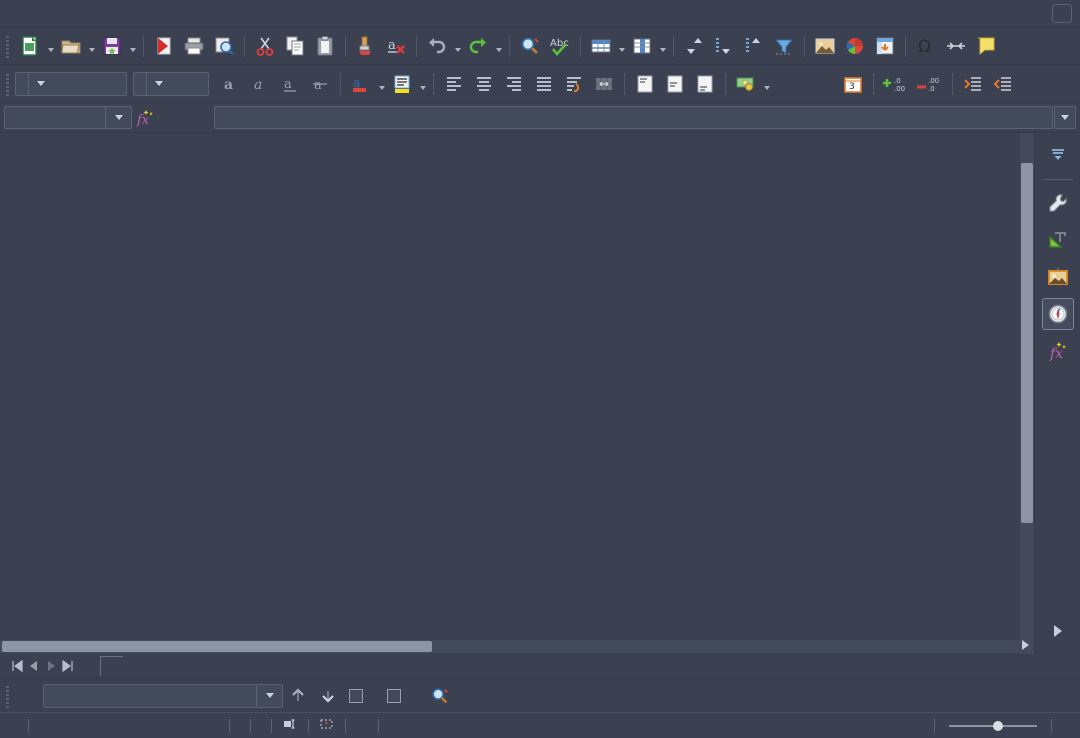 The image size is (1080, 738). What do you see at coordinates (633, 117) in the screenshot?
I see `input-line` at bounding box center [633, 117].